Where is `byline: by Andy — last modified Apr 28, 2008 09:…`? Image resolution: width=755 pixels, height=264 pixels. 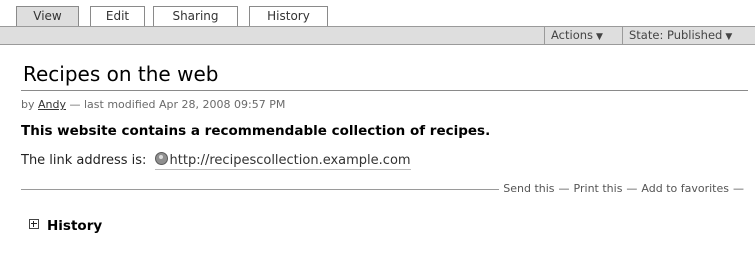
byline: by Andy — last modified Apr 28, 2008 09:… is located at coordinates (153, 104).